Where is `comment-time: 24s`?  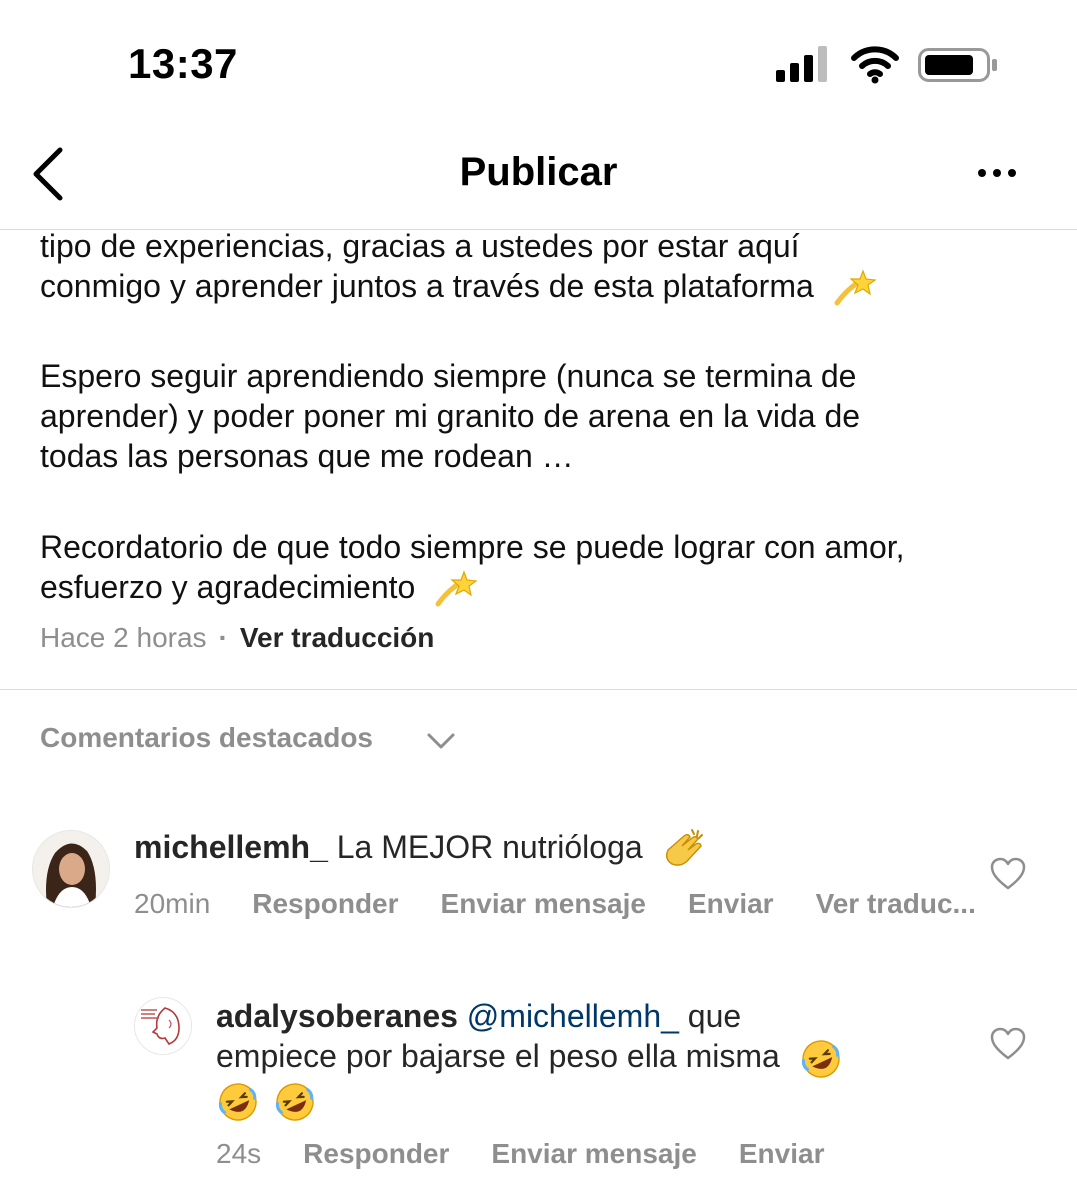 comment-time: 24s is located at coordinates (239, 1153).